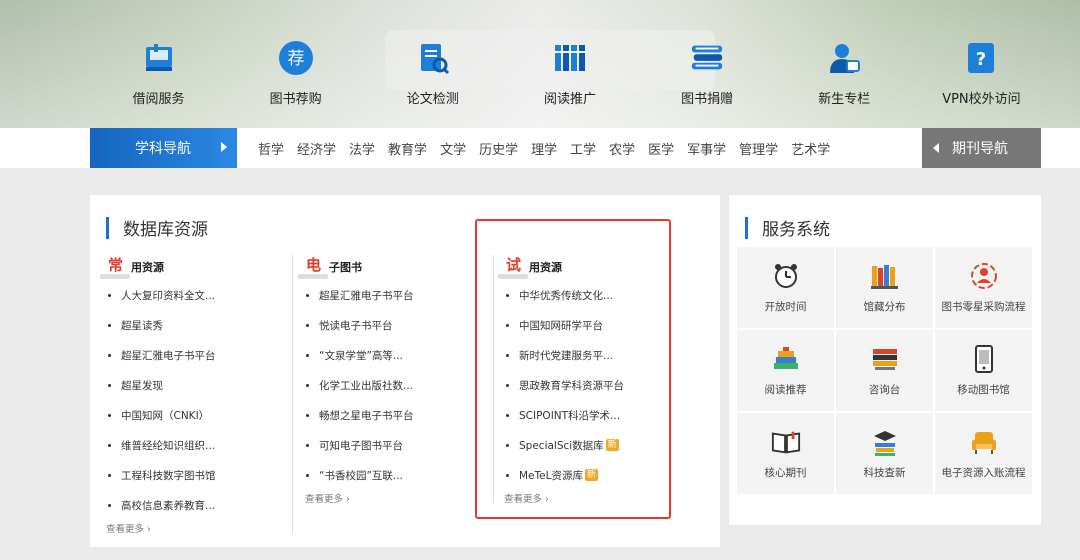  I want to click on subject-link: 法学, so click(362, 148).